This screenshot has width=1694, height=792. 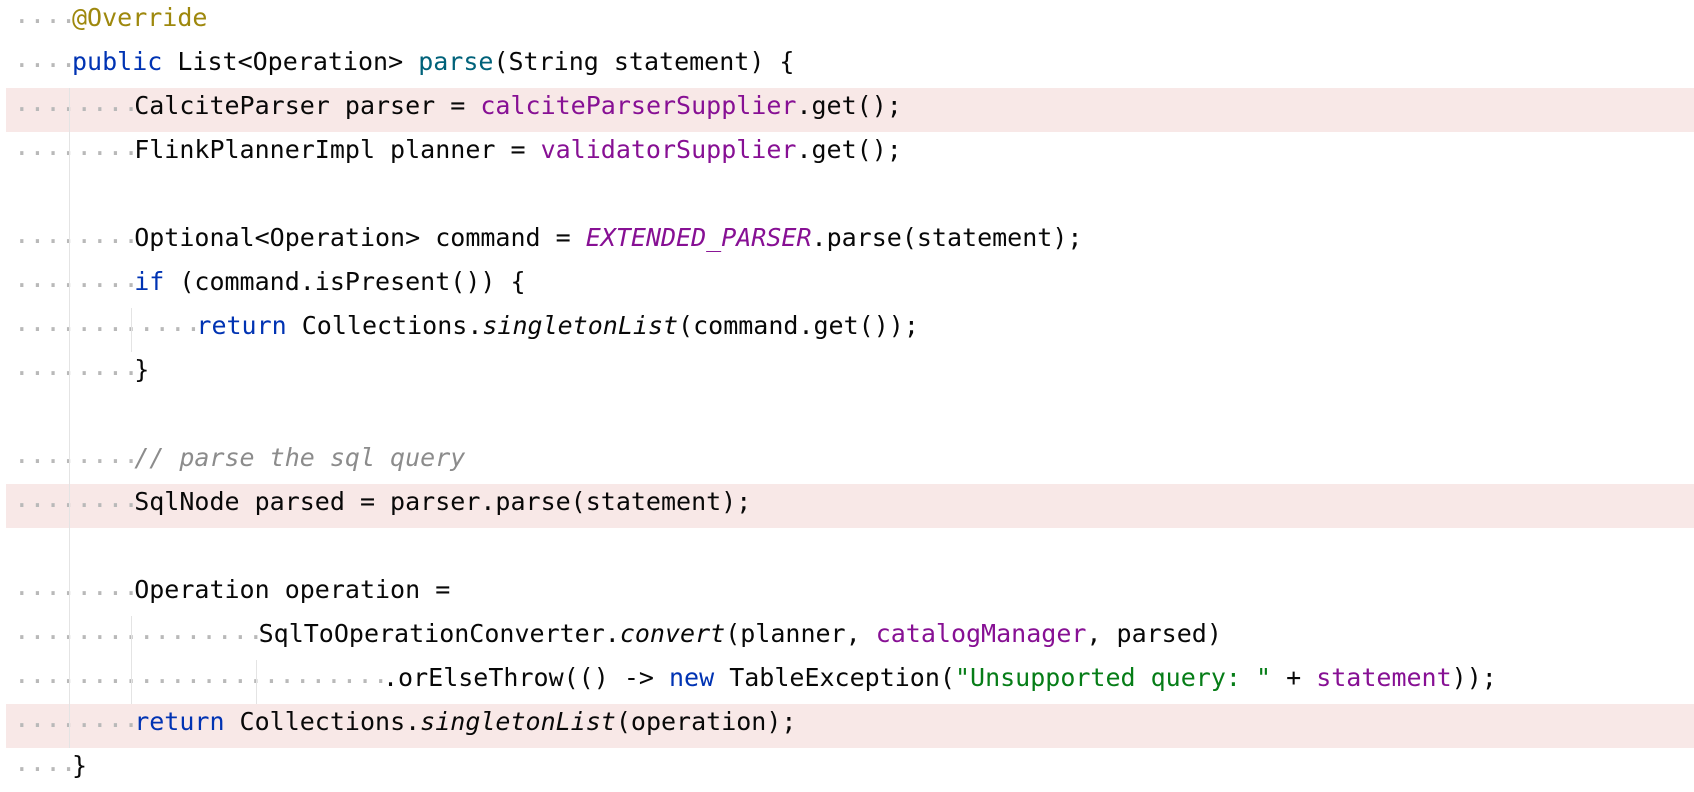 I want to click on code-text: @Override, so click(x=139, y=22).